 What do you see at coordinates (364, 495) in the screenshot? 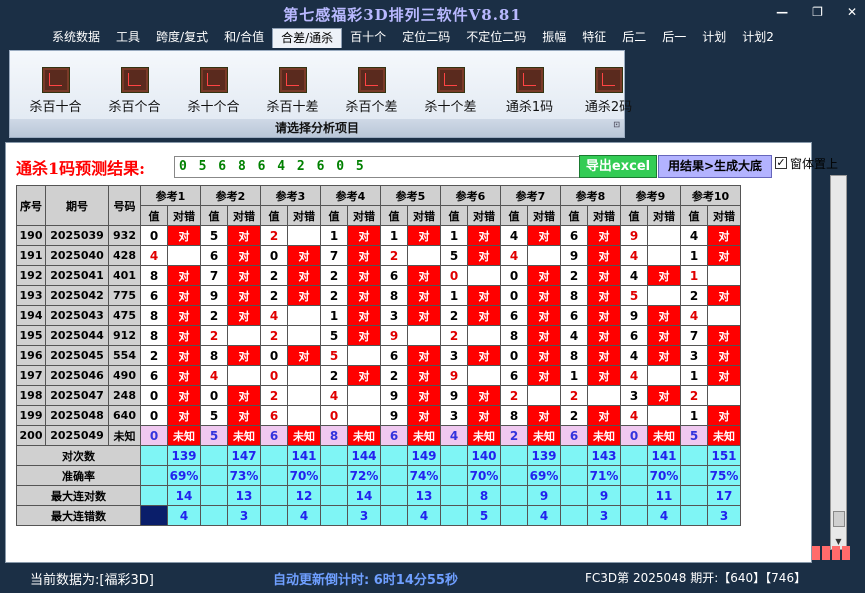
I see `stats-value: 14` at bounding box center [364, 495].